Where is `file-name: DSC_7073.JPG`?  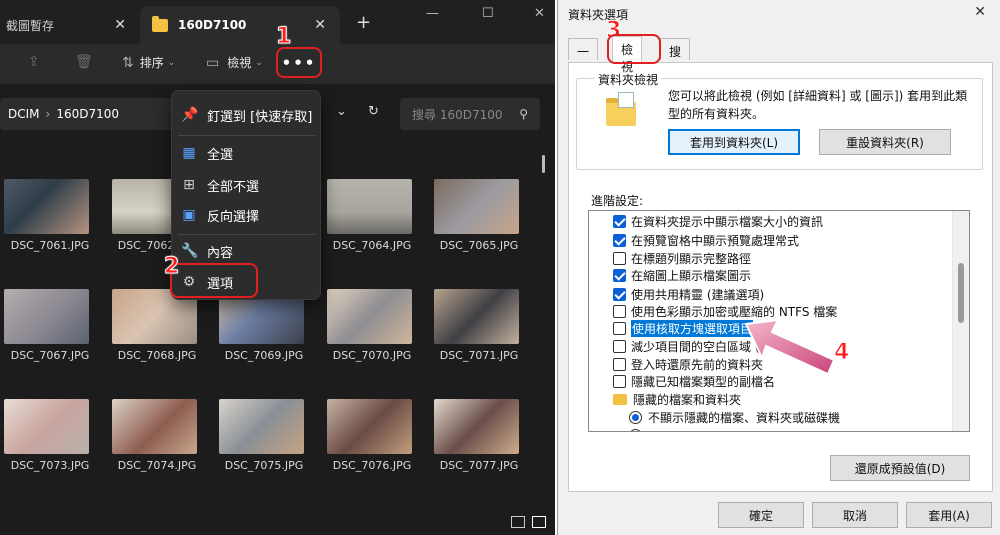 file-name: DSC_7073.JPG is located at coordinates (52, 465).